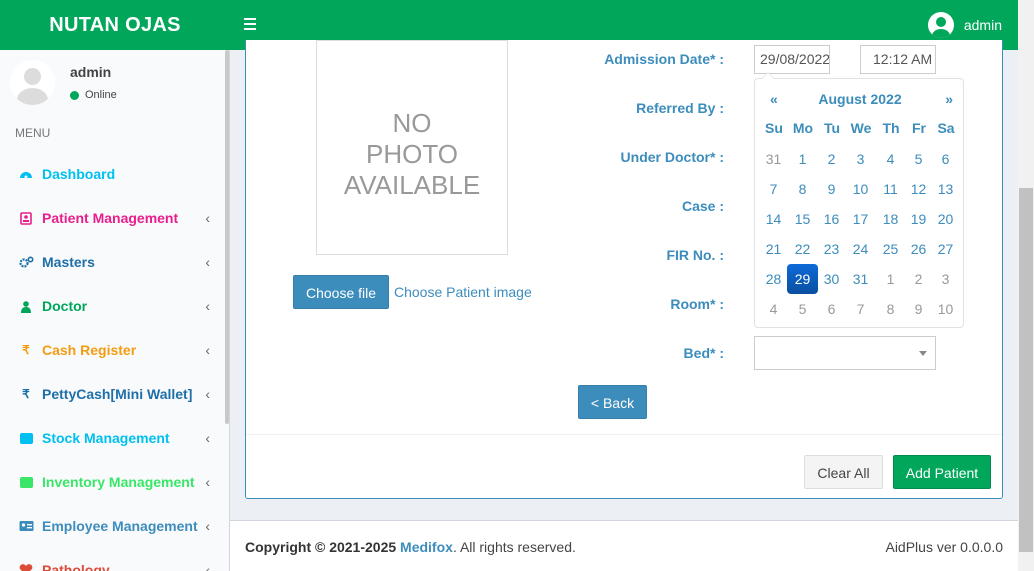 This screenshot has width=1034, height=571. I want to click on datepicker-day: 28, so click(773, 279).